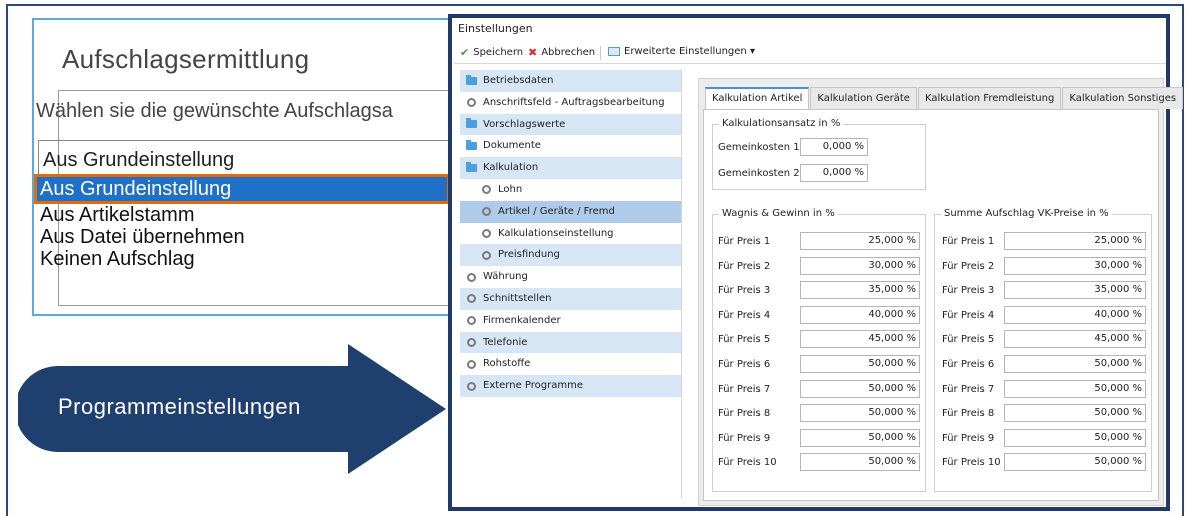 The width and height of the screenshot is (1190, 516). Describe the element at coordinates (860, 290) in the screenshot. I see `wagnis-preis-input: 35,000 %` at that location.